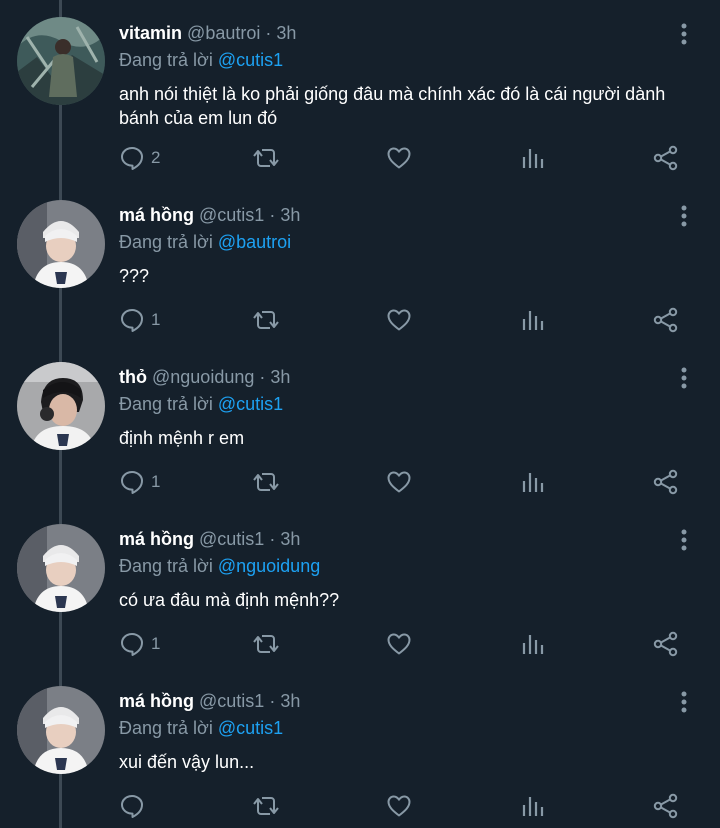 This screenshot has height=828, width=720. Describe the element at coordinates (254, 242) in the screenshot. I see `mention-link: @bautroi` at that location.